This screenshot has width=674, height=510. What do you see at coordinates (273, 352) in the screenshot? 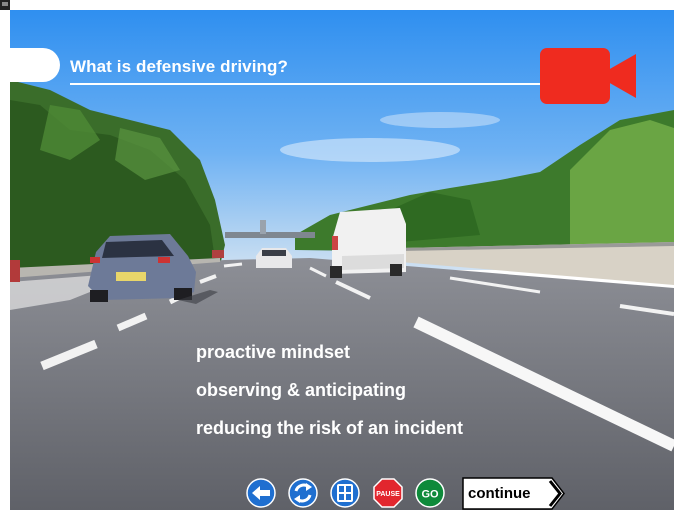
I see `key-point-1: proactive mindset` at bounding box center [273, 352].